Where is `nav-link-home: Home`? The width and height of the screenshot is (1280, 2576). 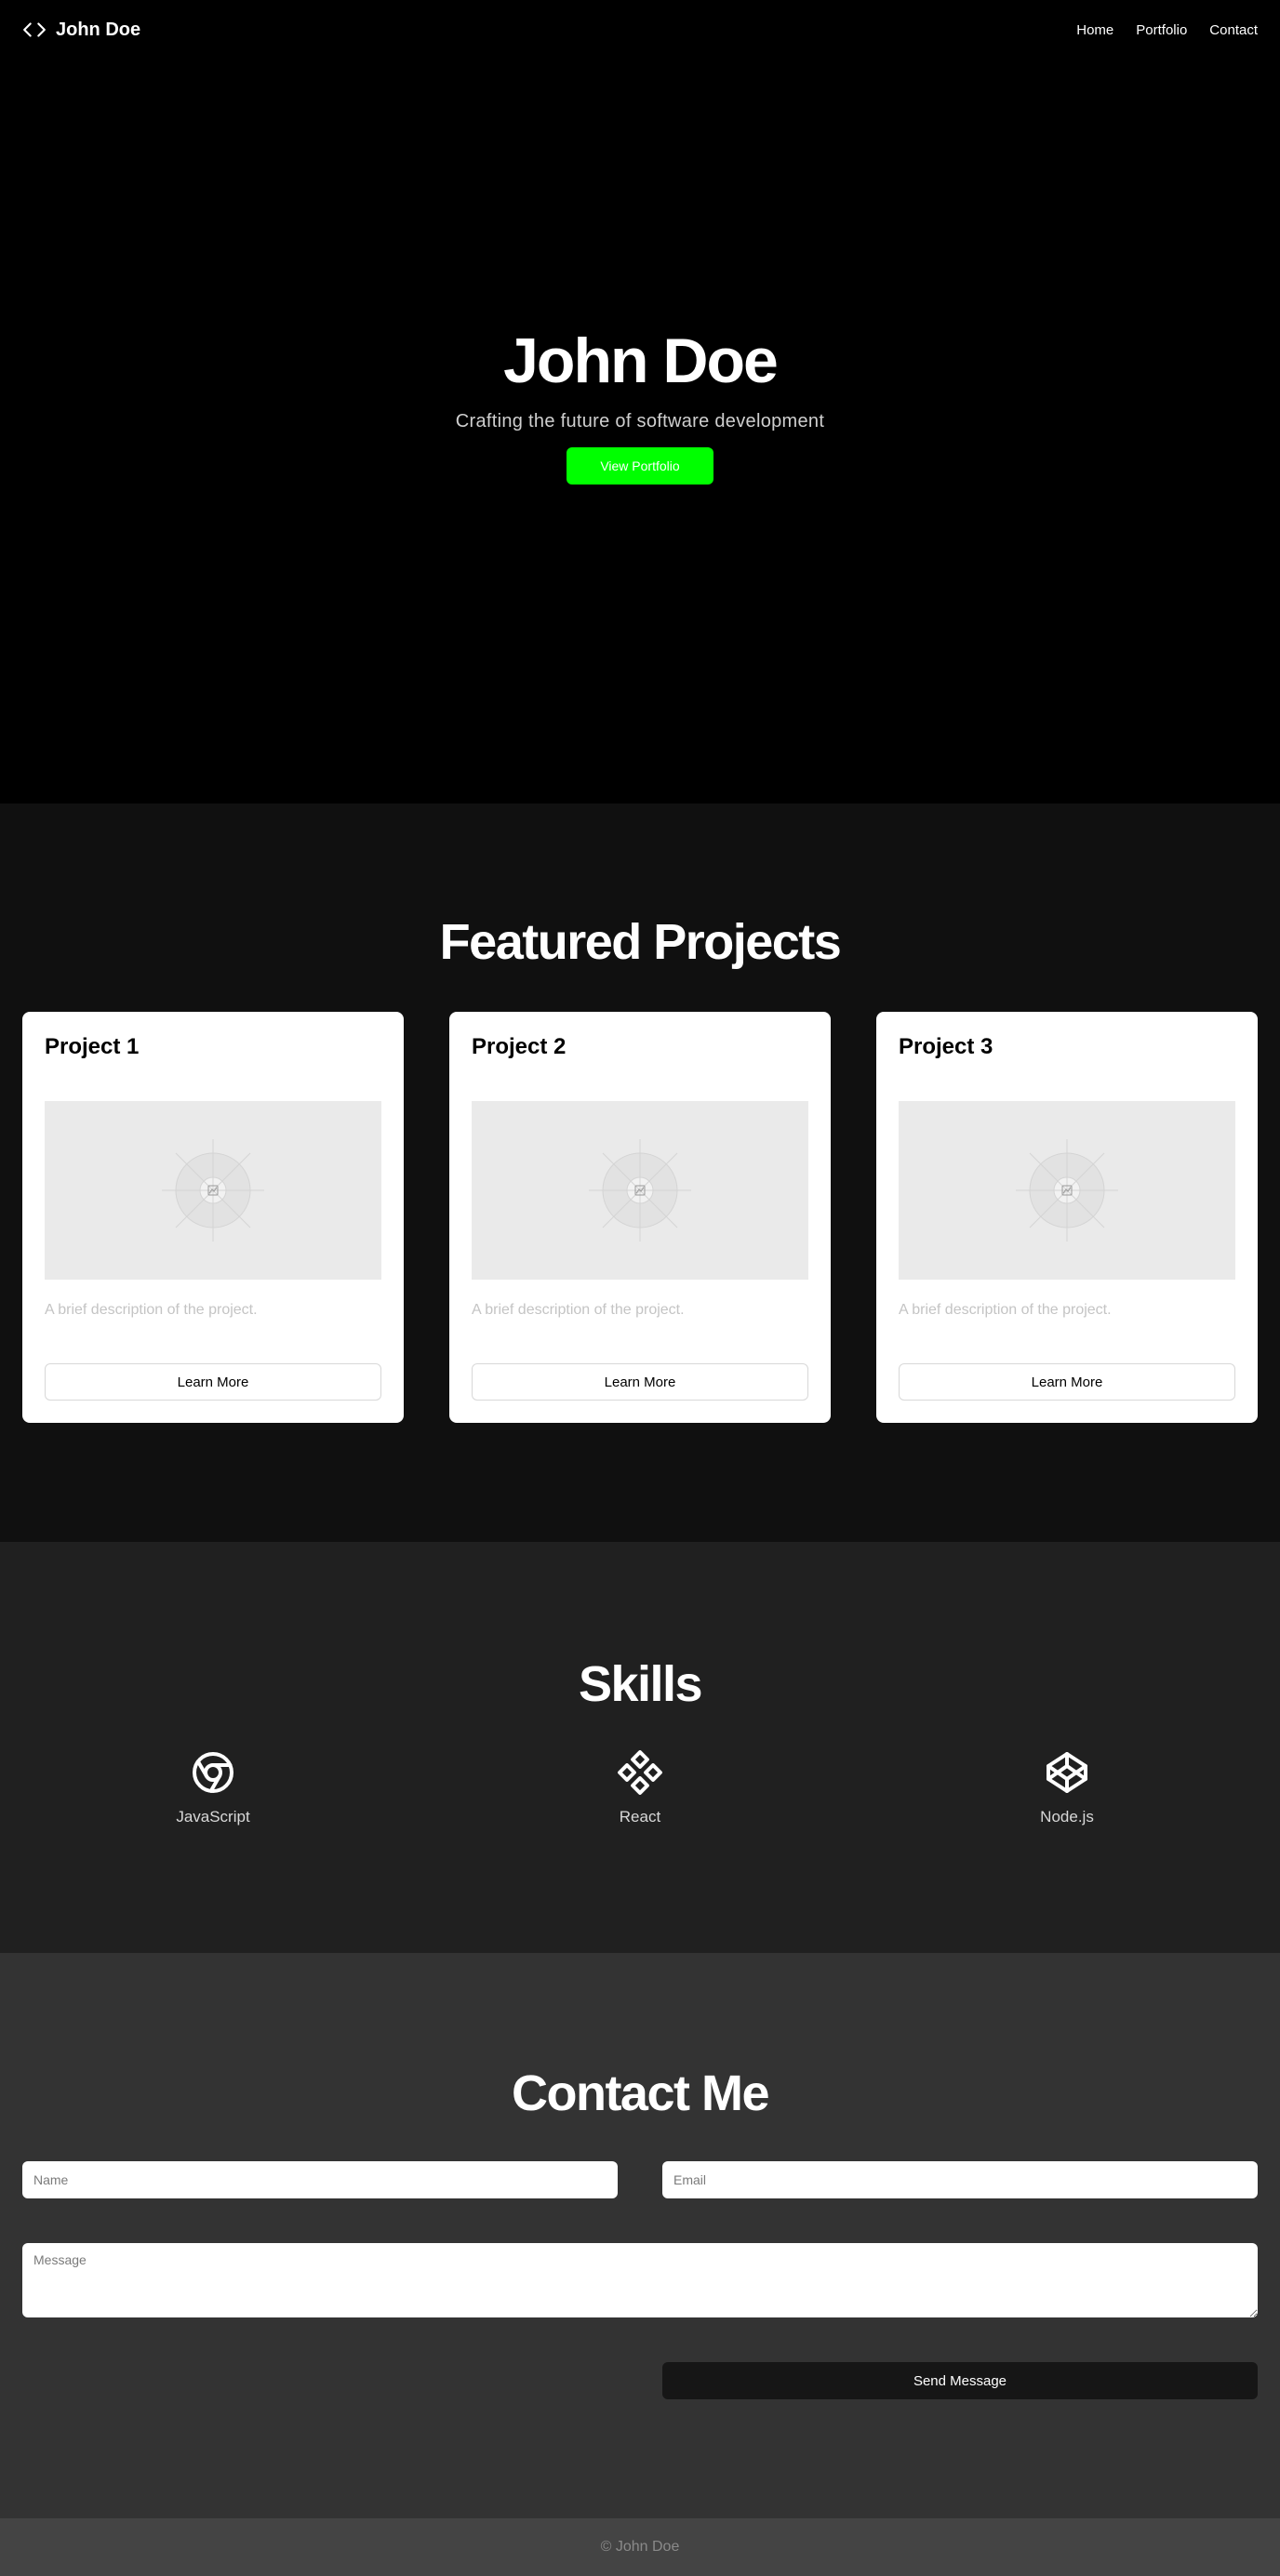 nav-link-home: Home is located at coordinates (1094, 30).